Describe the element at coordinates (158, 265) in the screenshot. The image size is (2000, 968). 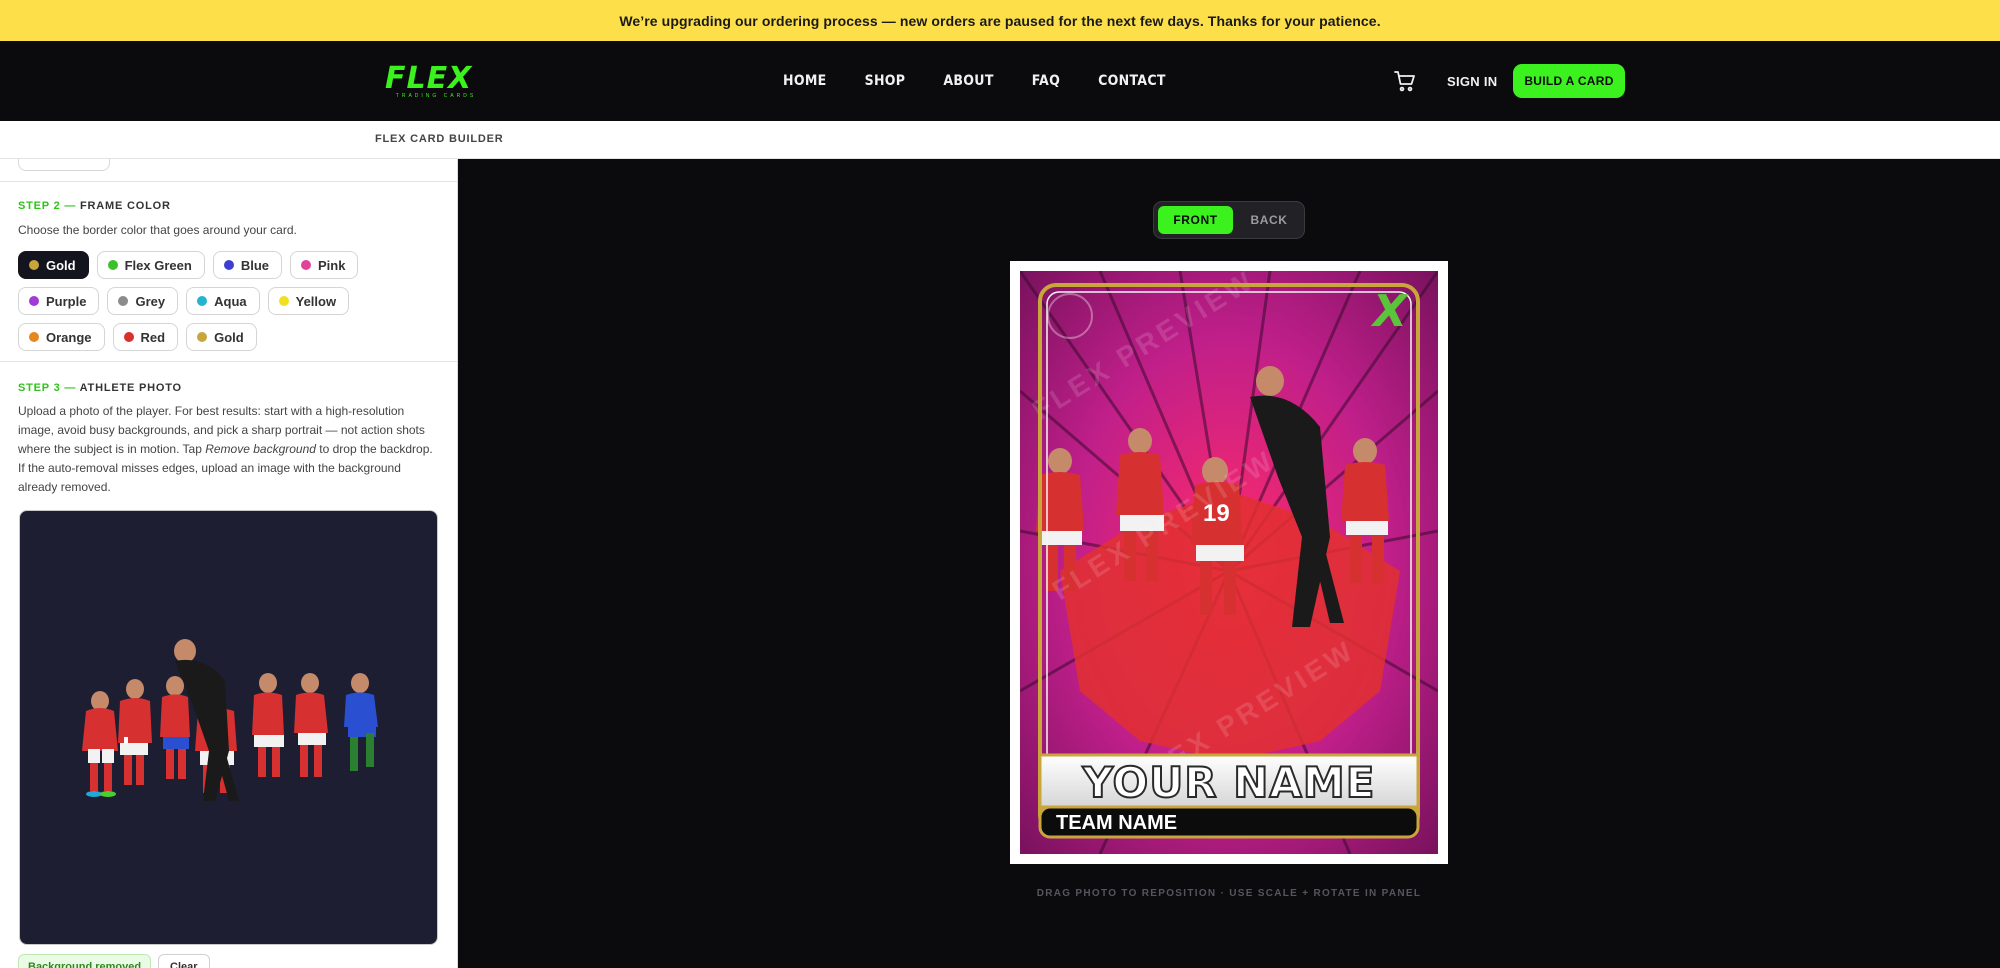
I see `color-label: Flex Green` at that location.